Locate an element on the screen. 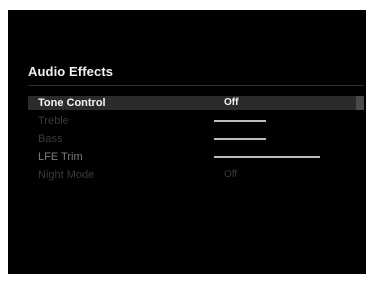  menu-item-bass: Bass is located at coordinates (196, 139).